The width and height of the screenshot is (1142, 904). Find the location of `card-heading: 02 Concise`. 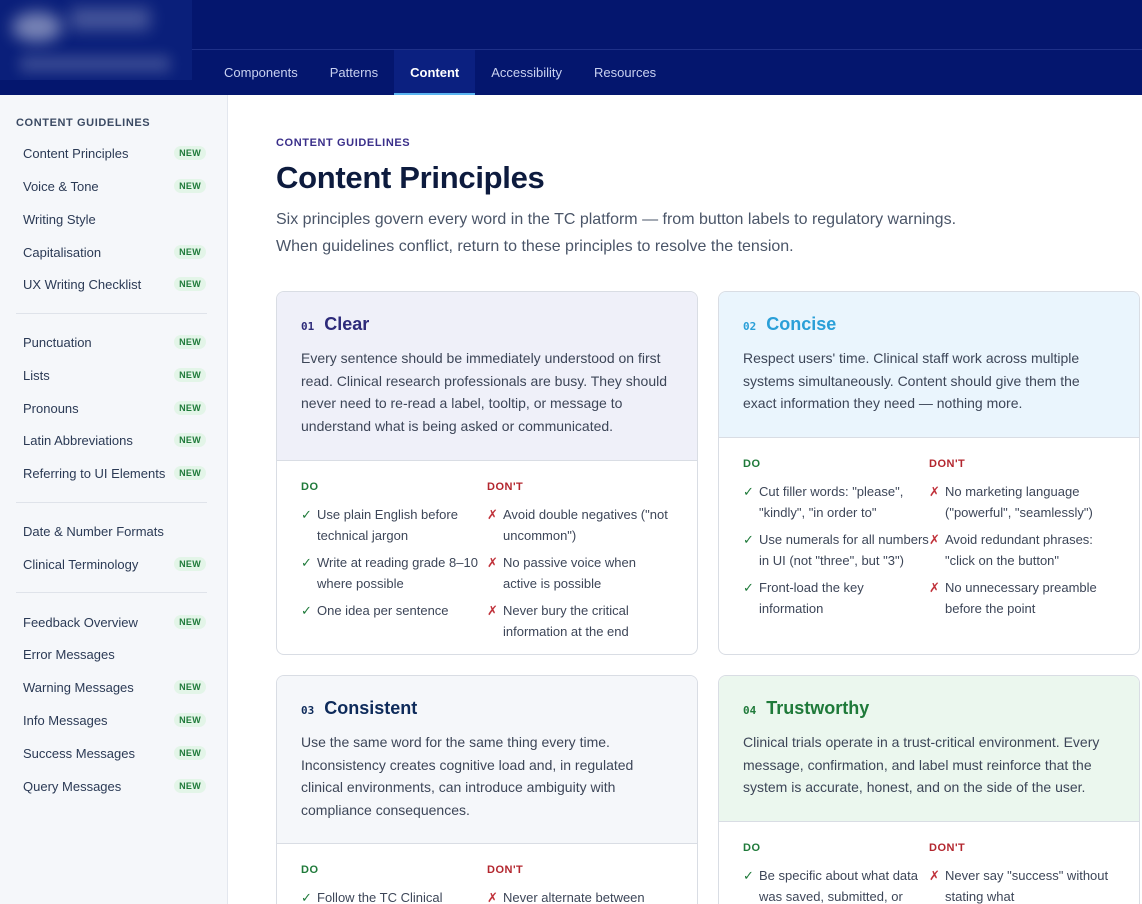

card-heading: 02 Concise is located at coordinates (929, 324).